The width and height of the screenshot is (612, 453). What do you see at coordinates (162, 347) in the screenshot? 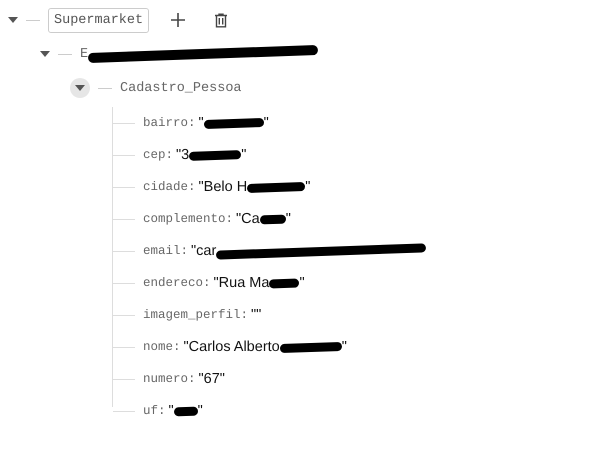
I see `field-key: nome:` at bounding box center [162, 347].